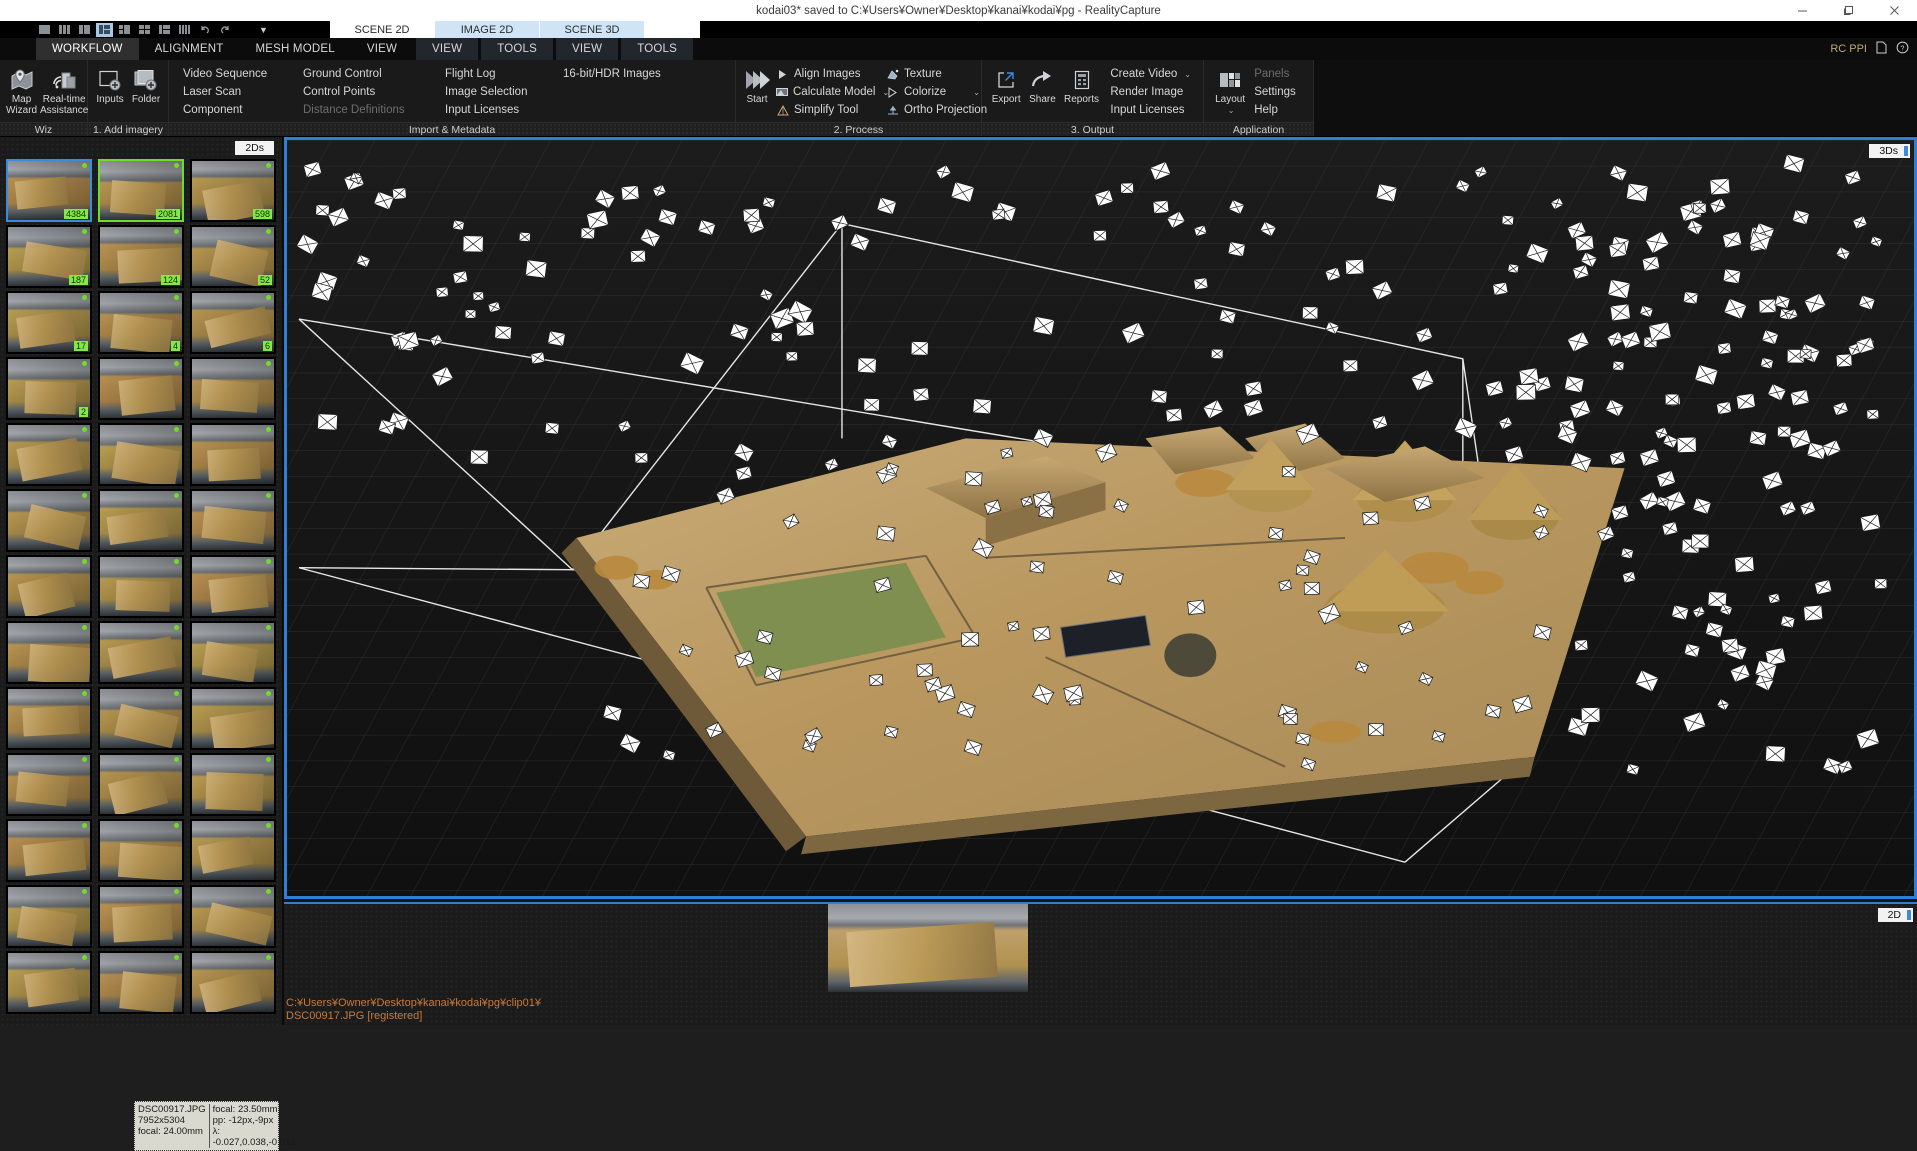 This screenshot has height=1151, width=1917. What do you see at coordinates (636, 74) in the screenshot?
I see `hdr-images-item: 16-bit/HDR Images` at bounding box center [636, 74].